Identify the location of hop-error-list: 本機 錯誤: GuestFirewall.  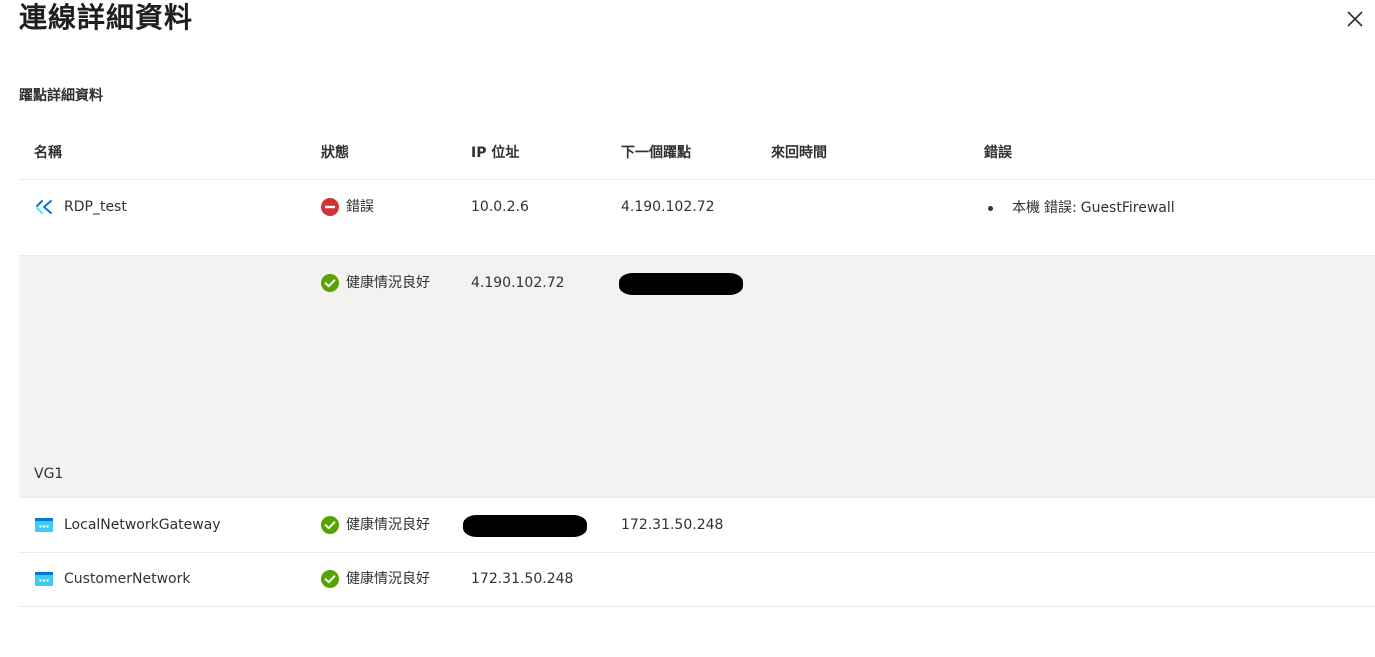
(1079, 208).